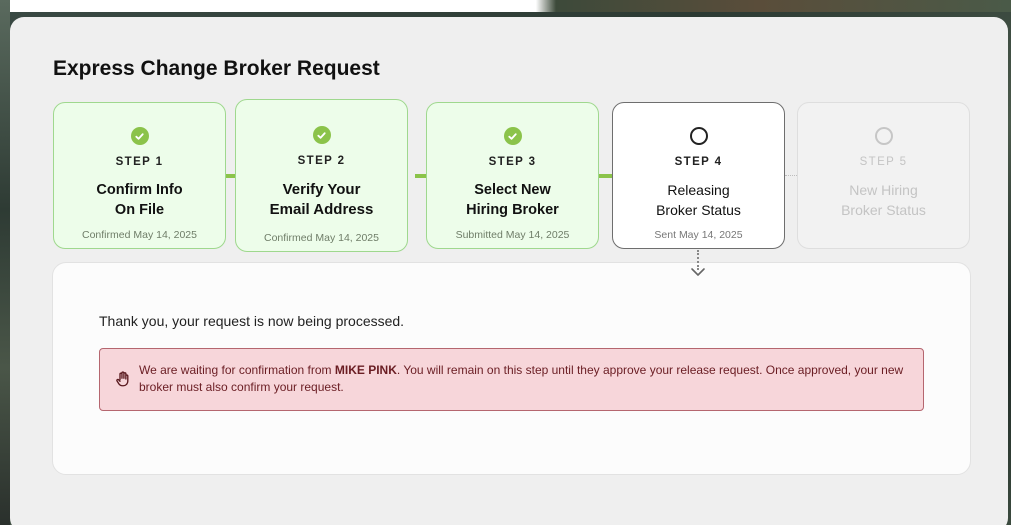 The height and width of the screenshot is (525, 1011). Describe the element at coordinates (321, 199) in the screenshot. I see `step-name: Verify Your Email Address` at that location.